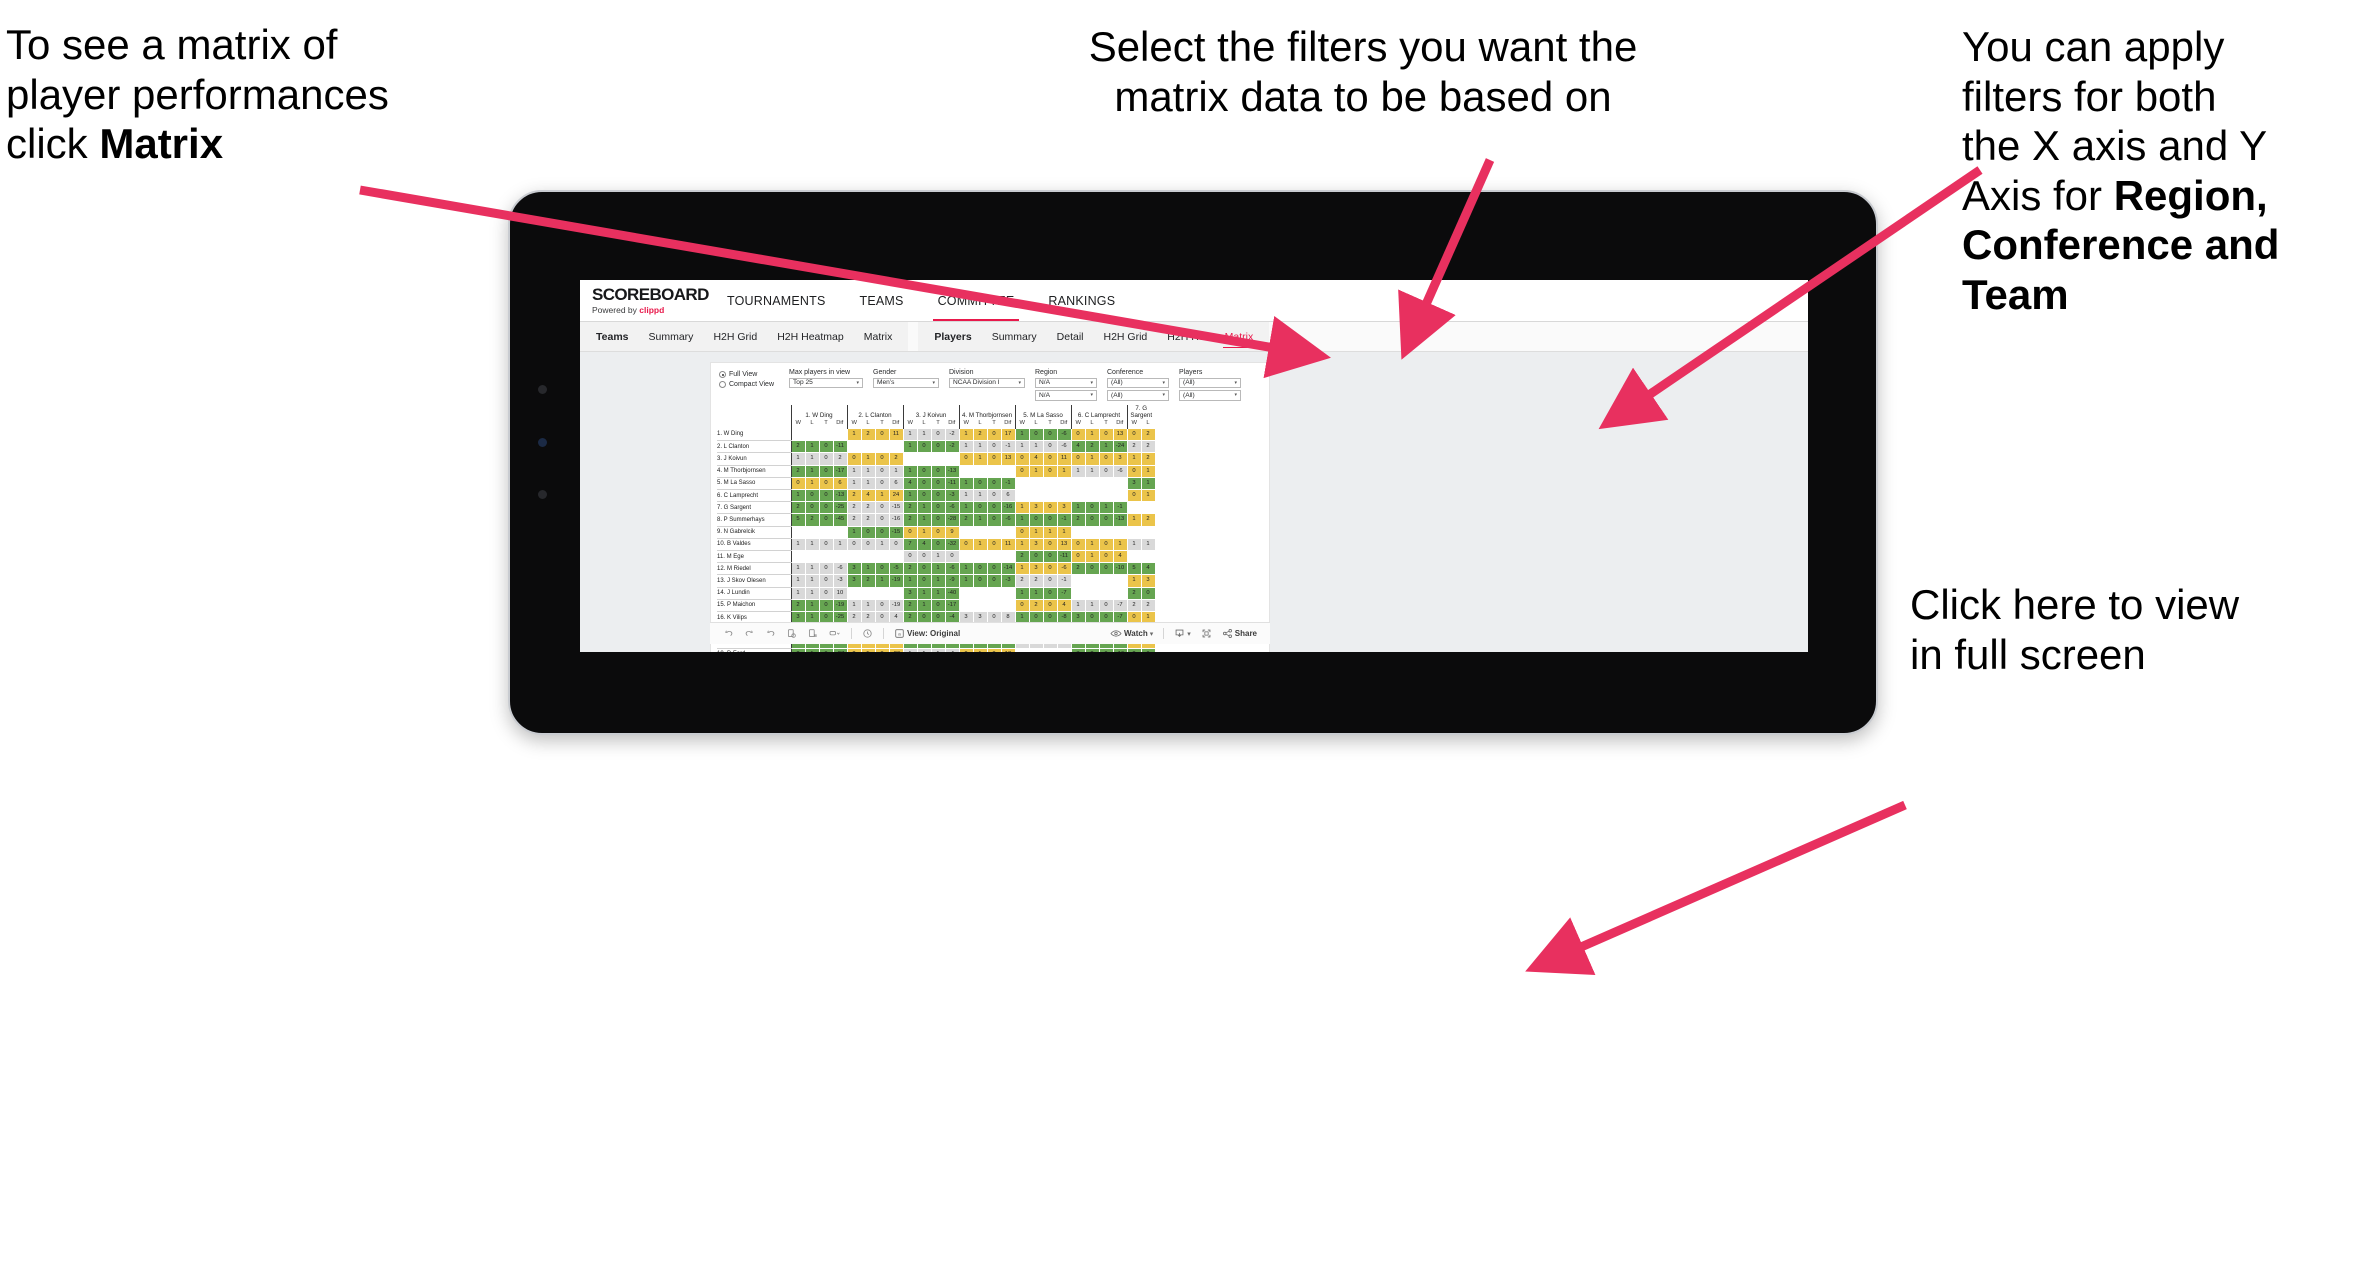 This screenshot has width=2378, height=1280. Describe the element at coordinates (1008, 496) in the screenshot. I see `matrix-cell: 6` at that location.